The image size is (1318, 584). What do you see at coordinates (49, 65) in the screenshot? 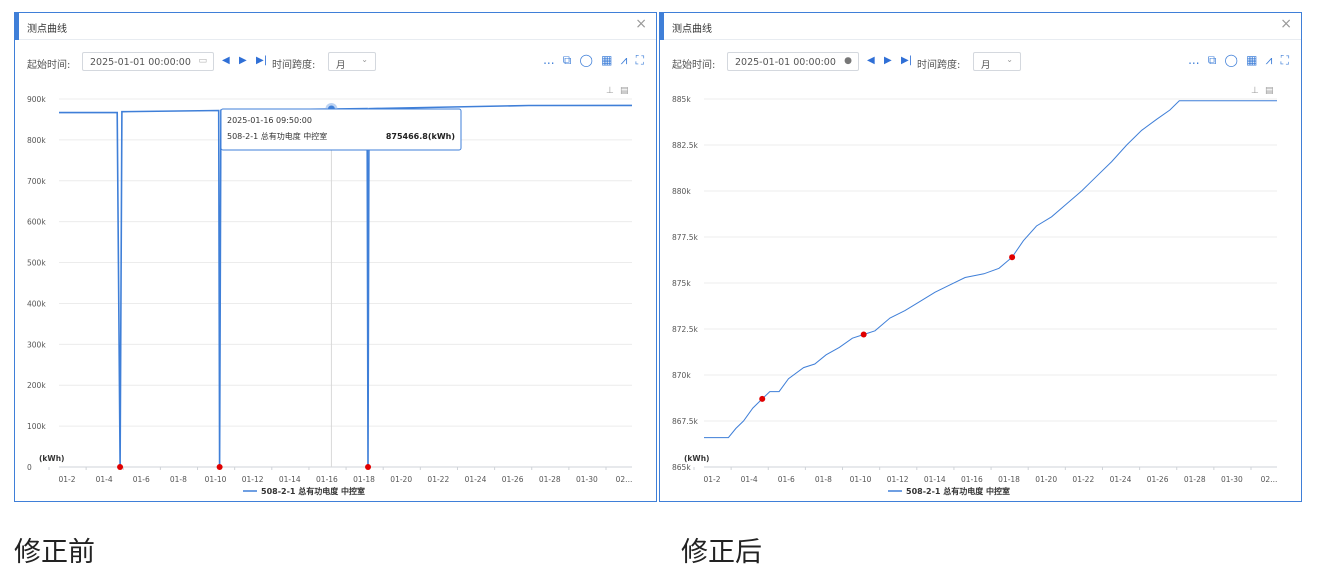
I see `start-time-label: 起始时间:` at bounding box center [49, 65].